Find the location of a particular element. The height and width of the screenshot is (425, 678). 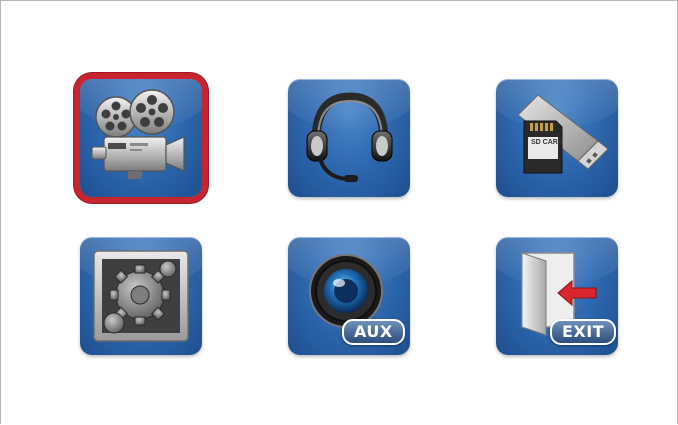

settings-menu-button is located at coordinates (141, 296).